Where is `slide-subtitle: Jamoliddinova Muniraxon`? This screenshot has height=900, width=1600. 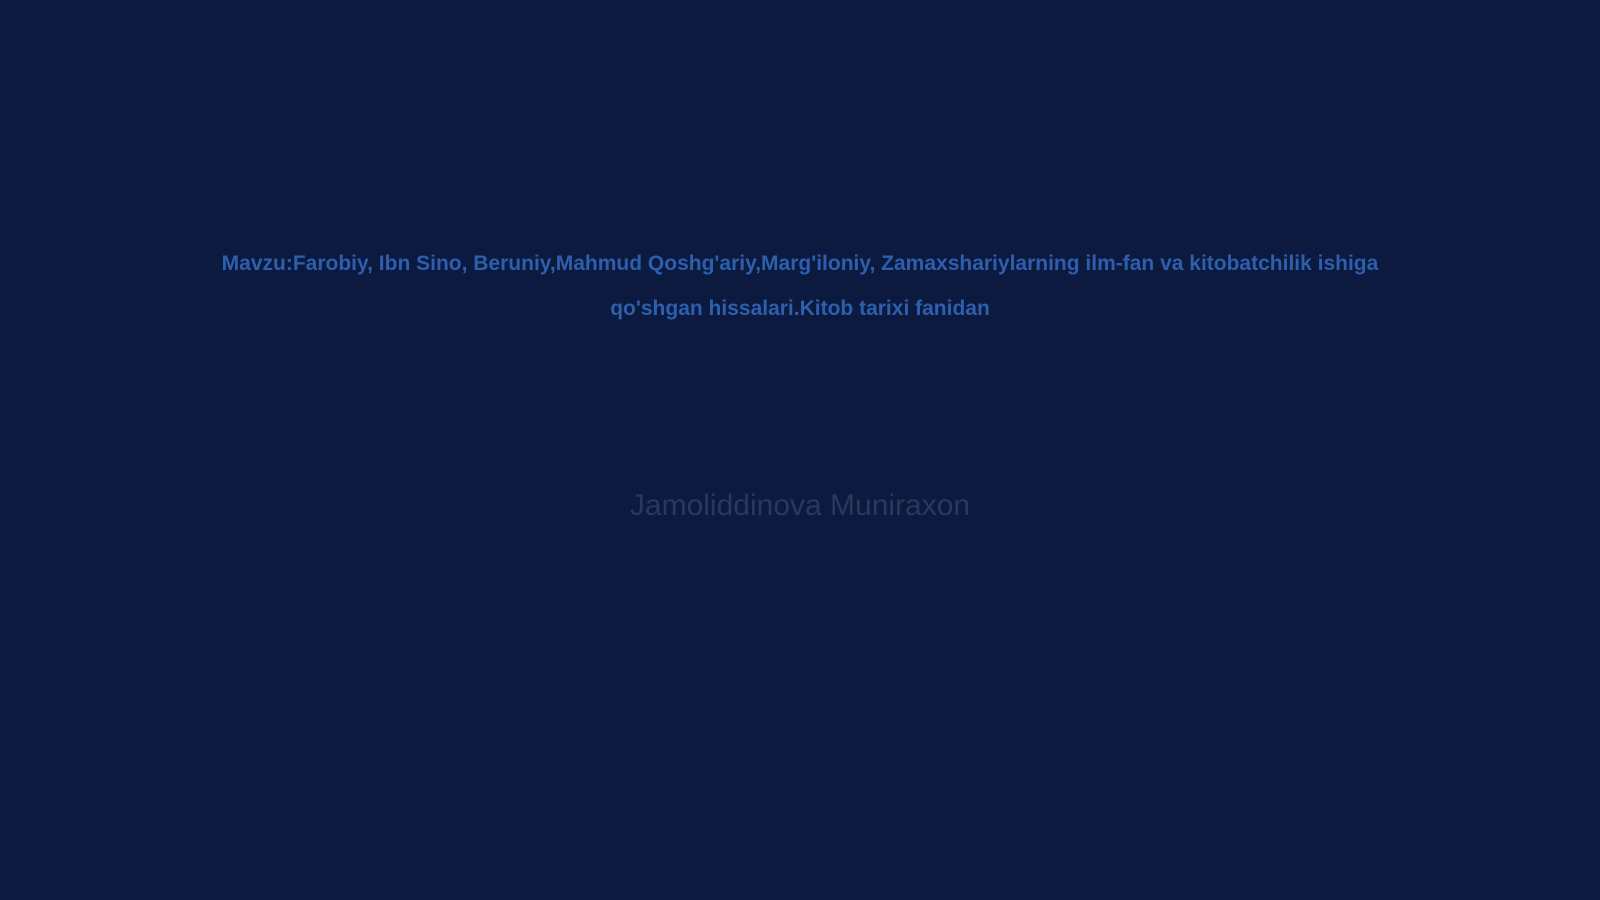
slide-subtitle: Jamoliddinova Muniraxon is located at coordinates (800, 505).